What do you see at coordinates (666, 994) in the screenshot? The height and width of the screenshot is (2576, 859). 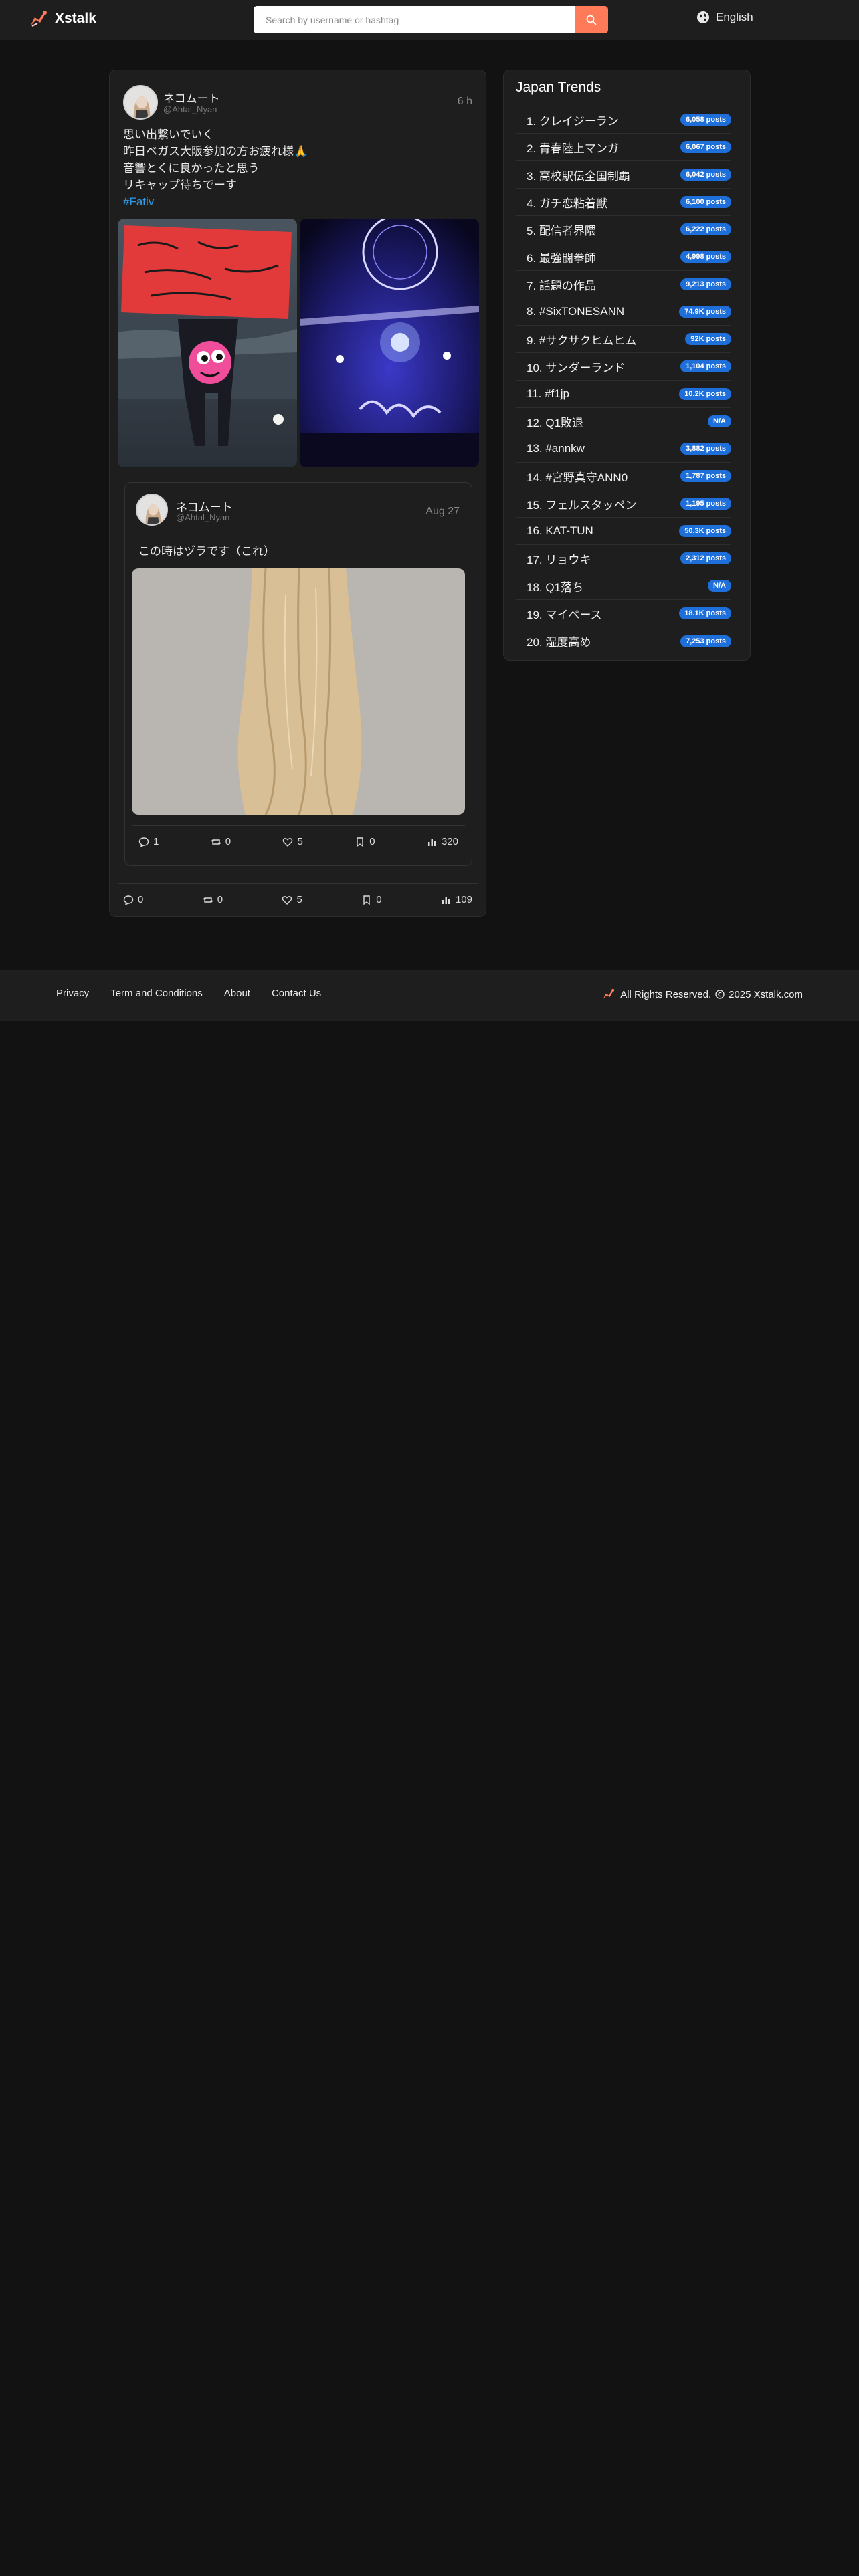 I see `rights-text: All Rights Reserved.` at bounding box center [666, 994].